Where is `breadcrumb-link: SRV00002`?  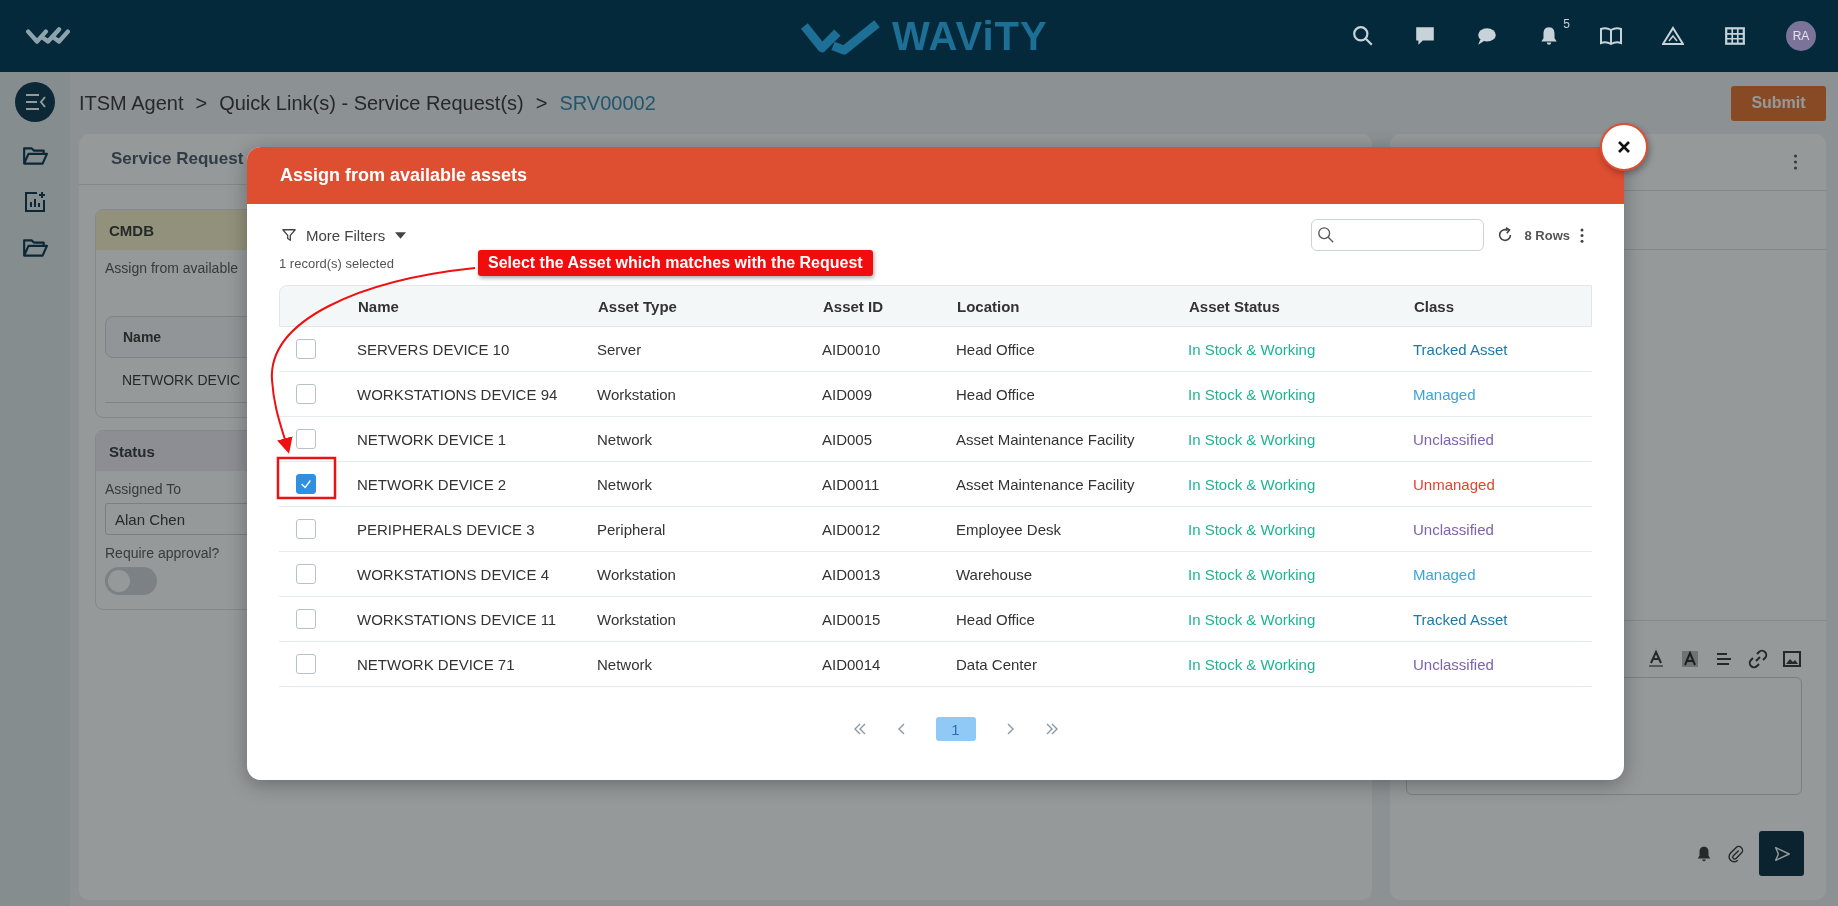
breadcrumb-link: SRV00002 is located at coordinates (607, 103).